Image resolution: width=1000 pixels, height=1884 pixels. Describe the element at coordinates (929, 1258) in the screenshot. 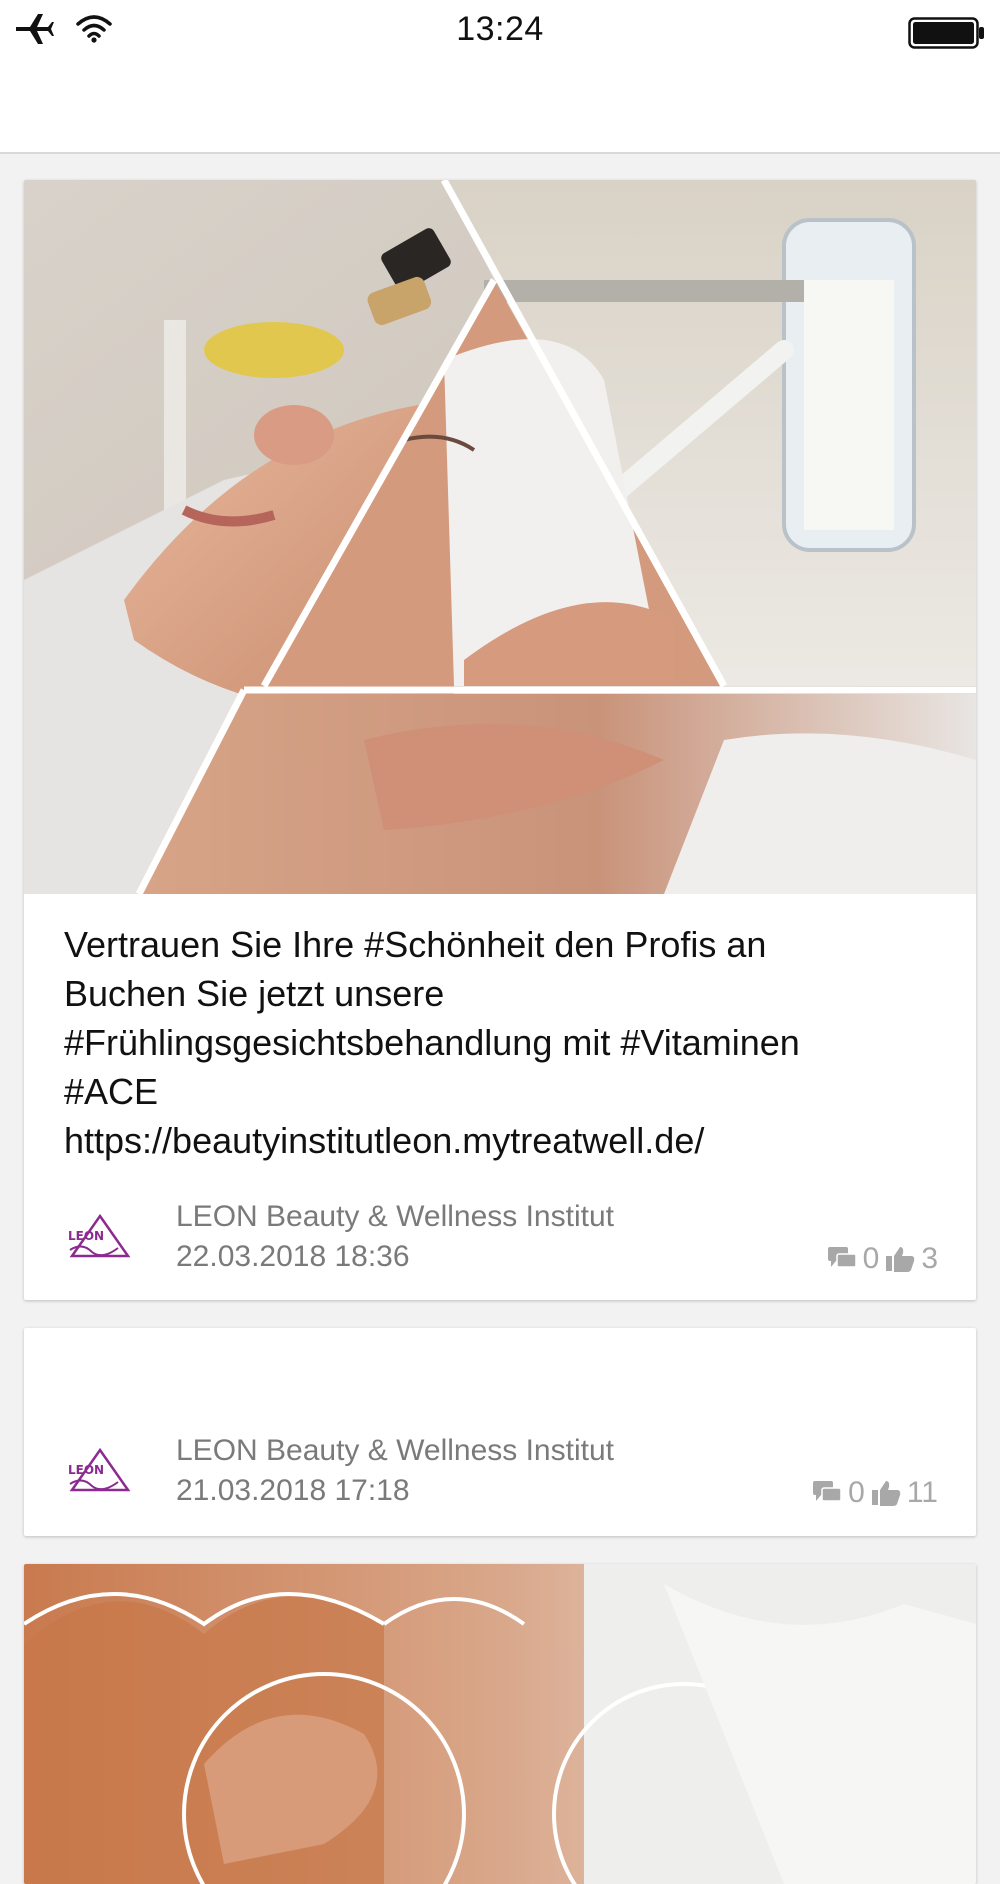

I see `like-count: 3` at that location.